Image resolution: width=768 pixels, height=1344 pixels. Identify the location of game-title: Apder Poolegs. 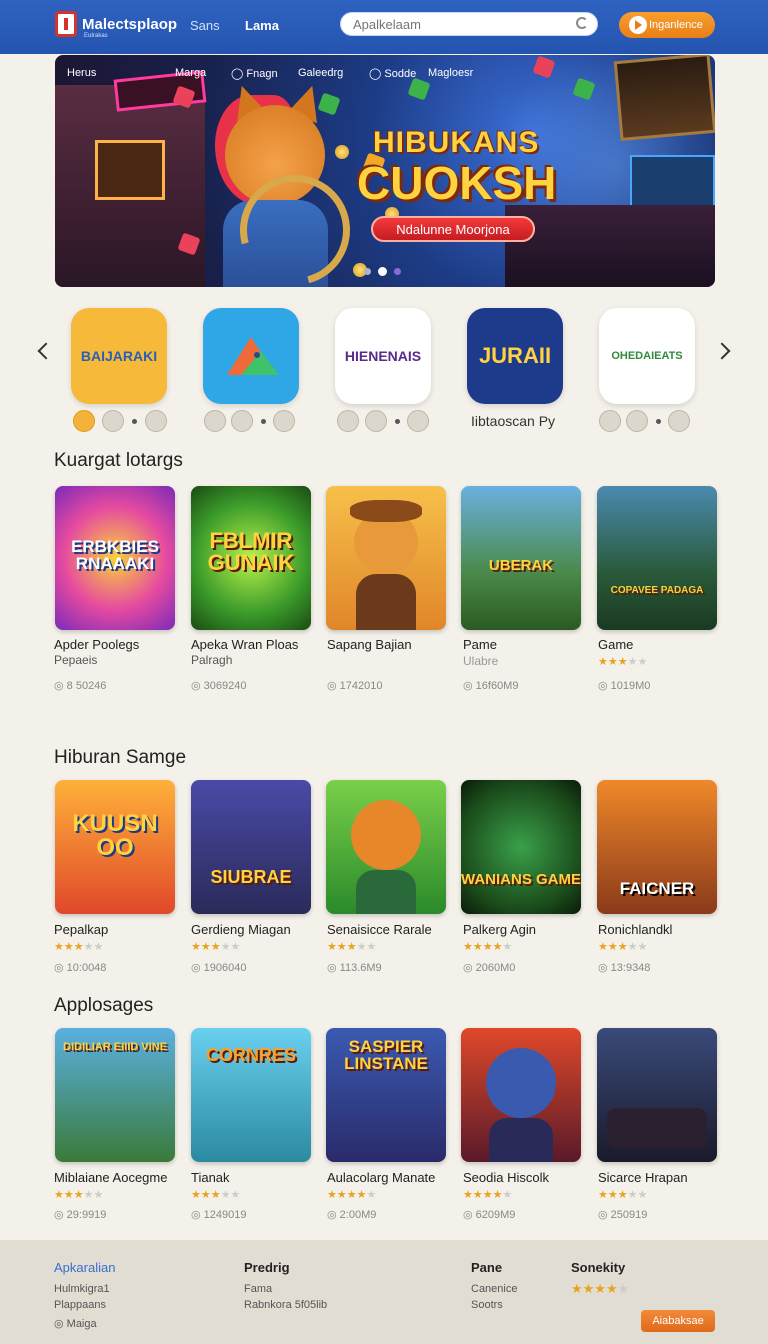
(96, 644).